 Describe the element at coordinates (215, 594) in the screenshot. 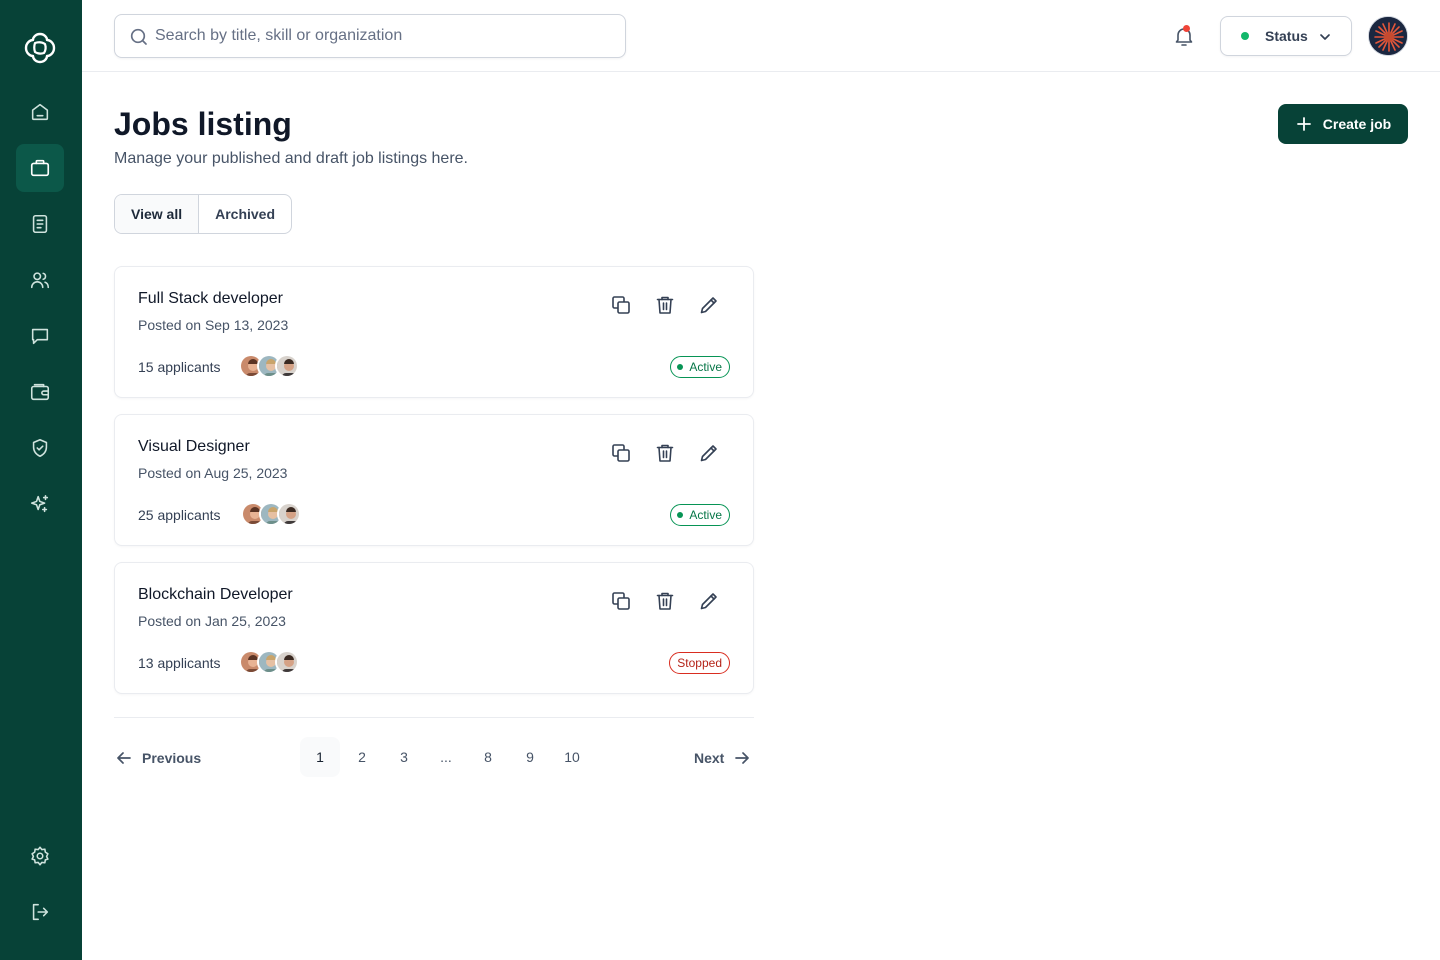

I see `job-title: Blockchain Developer` at that location.